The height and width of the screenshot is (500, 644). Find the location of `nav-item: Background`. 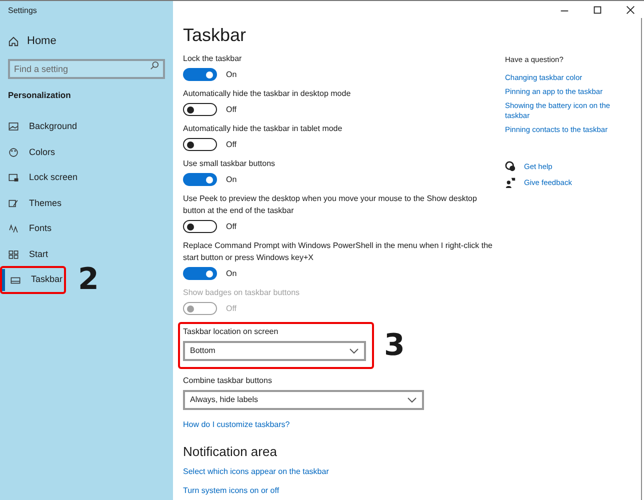

nav-item: Background is located at coordinates (43, 127).